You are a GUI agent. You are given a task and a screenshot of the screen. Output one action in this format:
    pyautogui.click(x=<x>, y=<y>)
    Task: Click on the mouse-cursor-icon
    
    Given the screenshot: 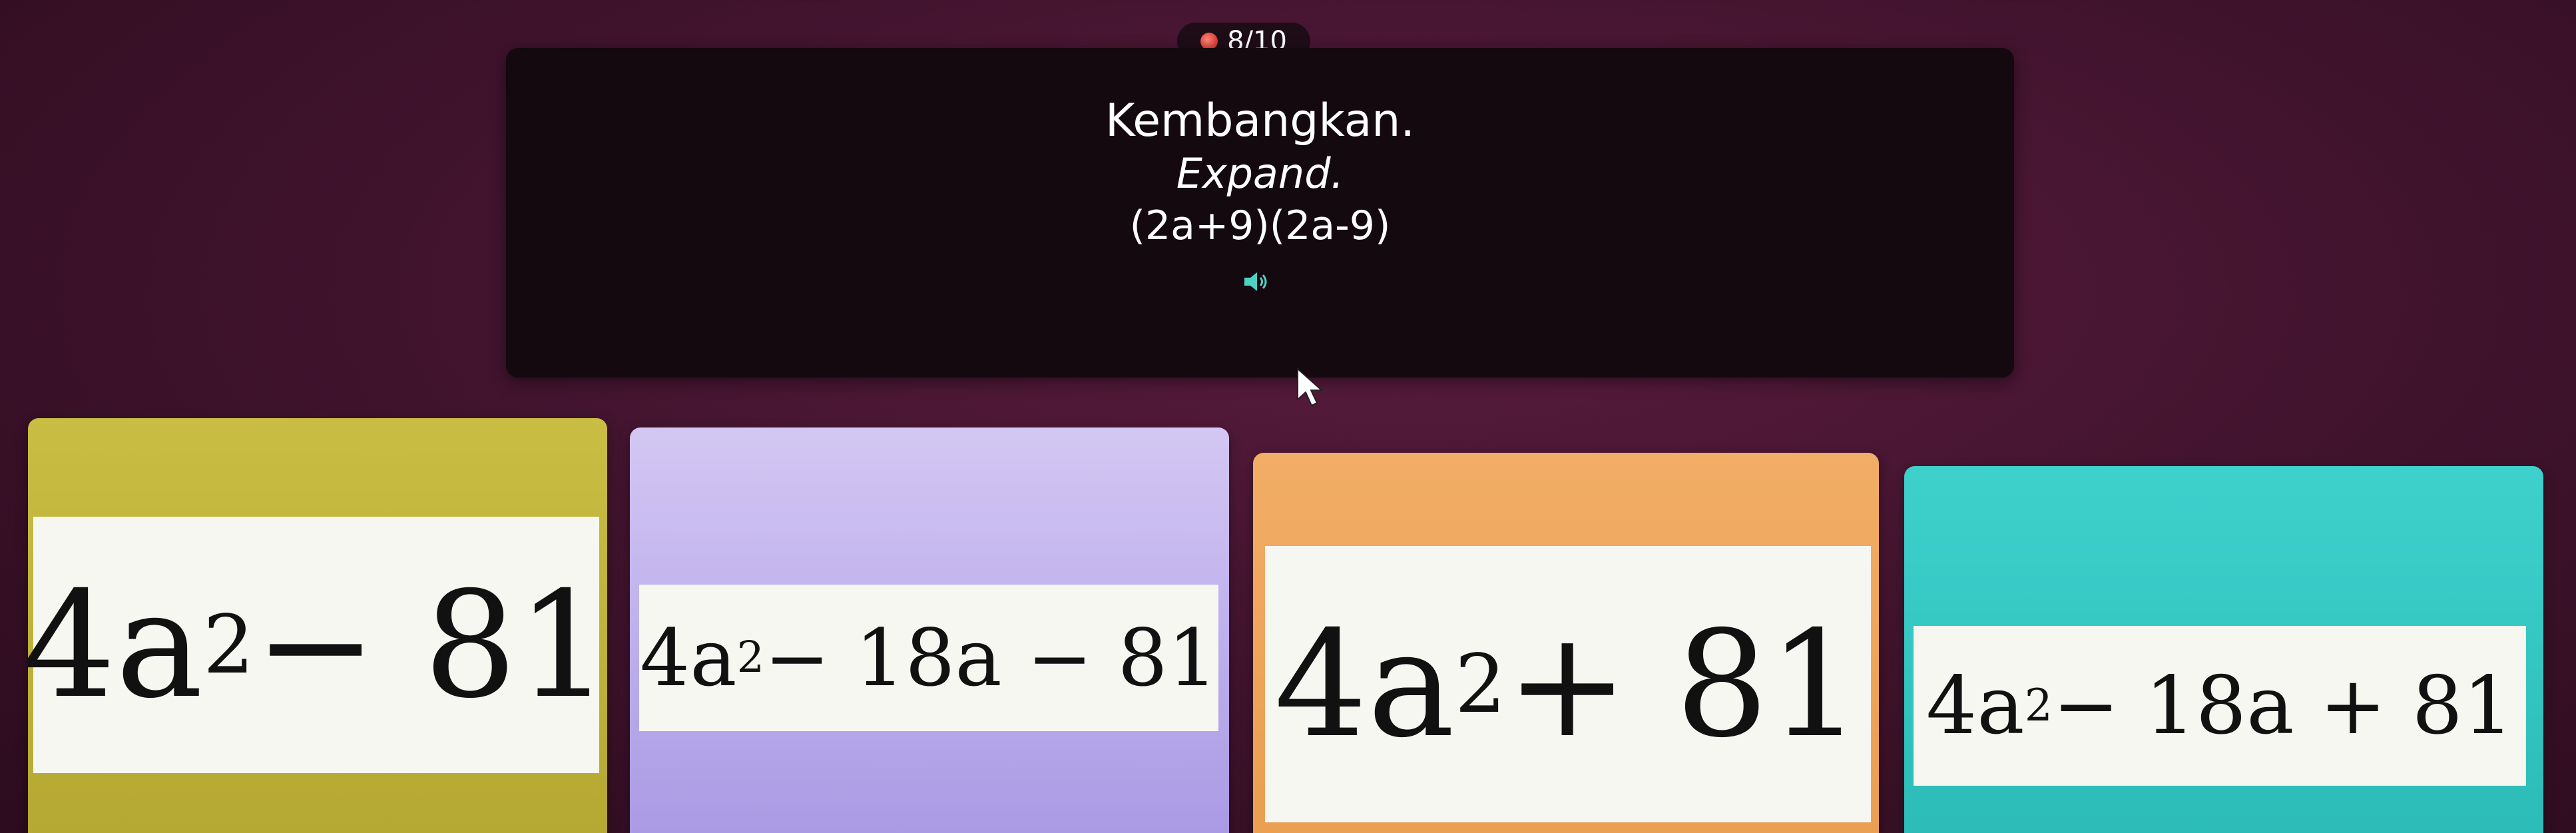 What is the action you would take?
    pyautogui.click(x=1311, y=387)
    